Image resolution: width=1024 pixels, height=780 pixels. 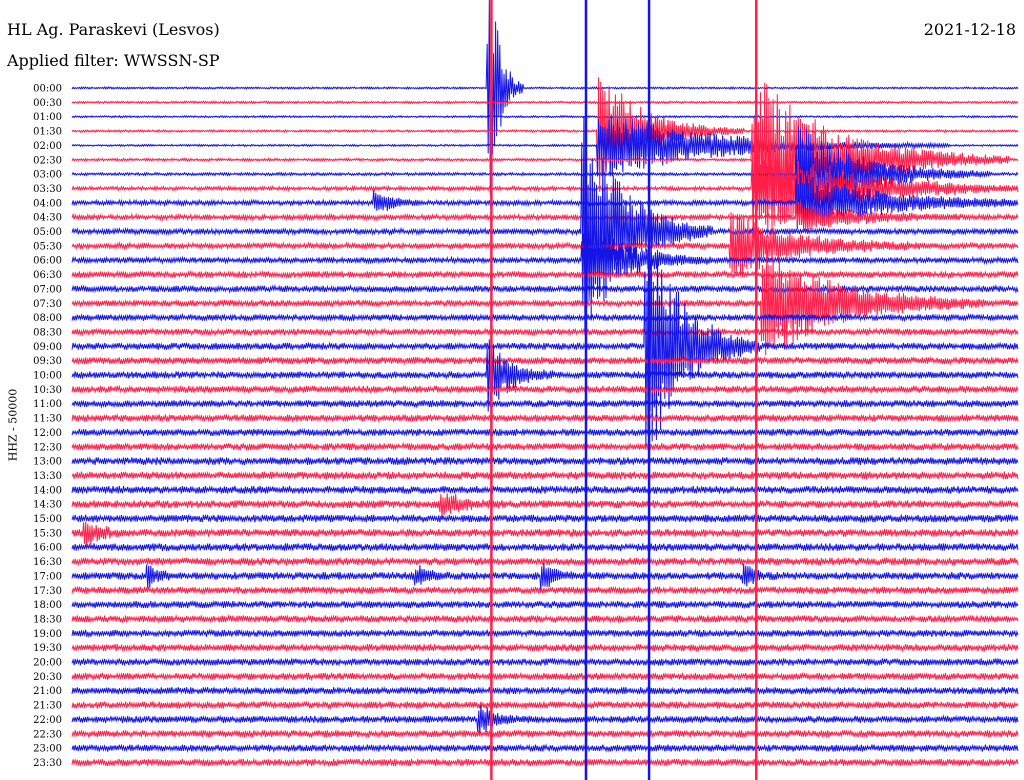 I want to click on time-tick-label: 14:00, so click(x=47, y=490).